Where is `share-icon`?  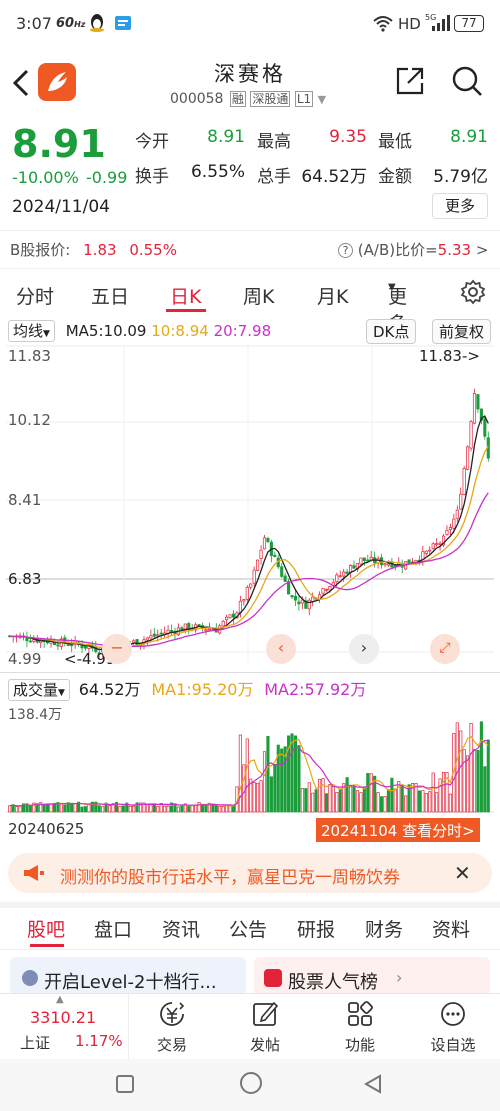
share-icon is located at coordinates (410, 83).